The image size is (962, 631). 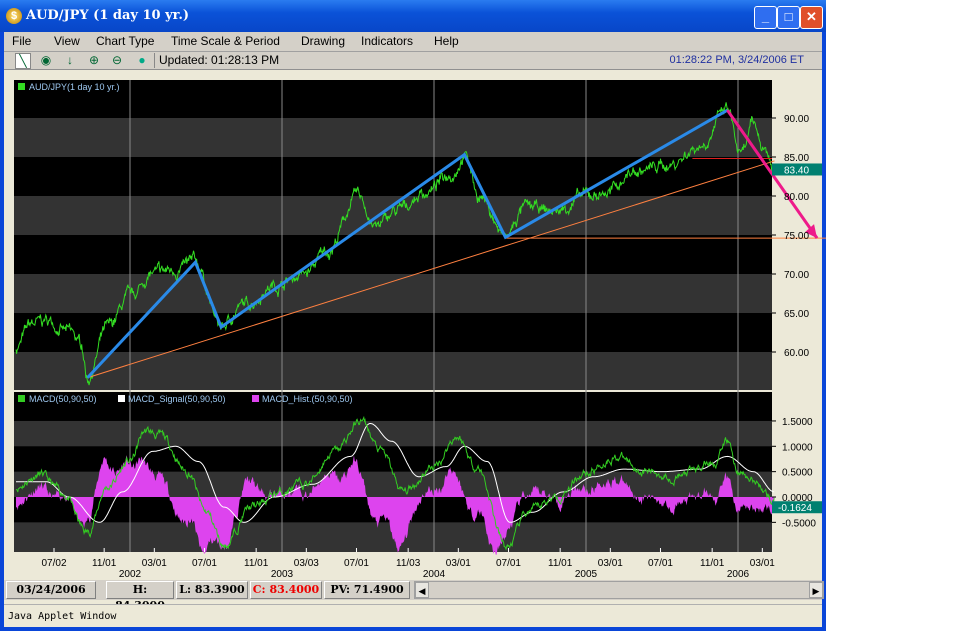 I want to click on date-tick-label: 07/02, so click(x=53, y=563).